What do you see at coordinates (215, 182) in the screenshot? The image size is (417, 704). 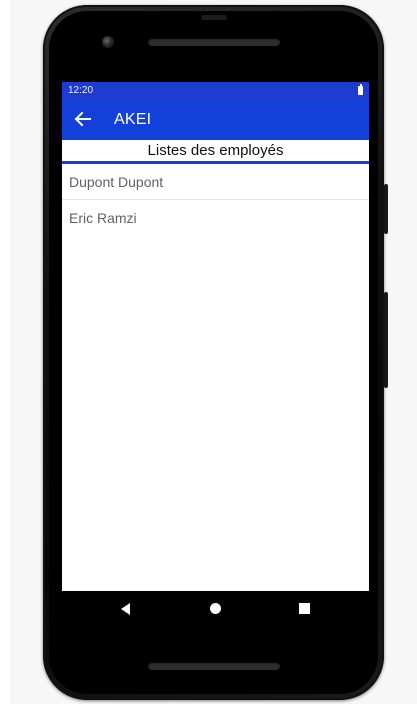 I see `employee-list-item: Dupont Dupont` at bounding box center [215, 182].